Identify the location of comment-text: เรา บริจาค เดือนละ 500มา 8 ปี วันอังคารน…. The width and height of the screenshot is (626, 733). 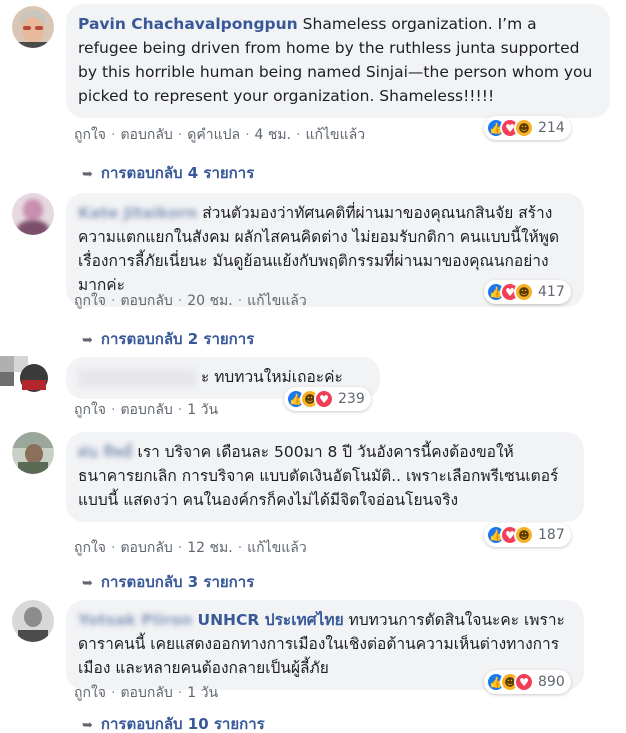
(318, 476).